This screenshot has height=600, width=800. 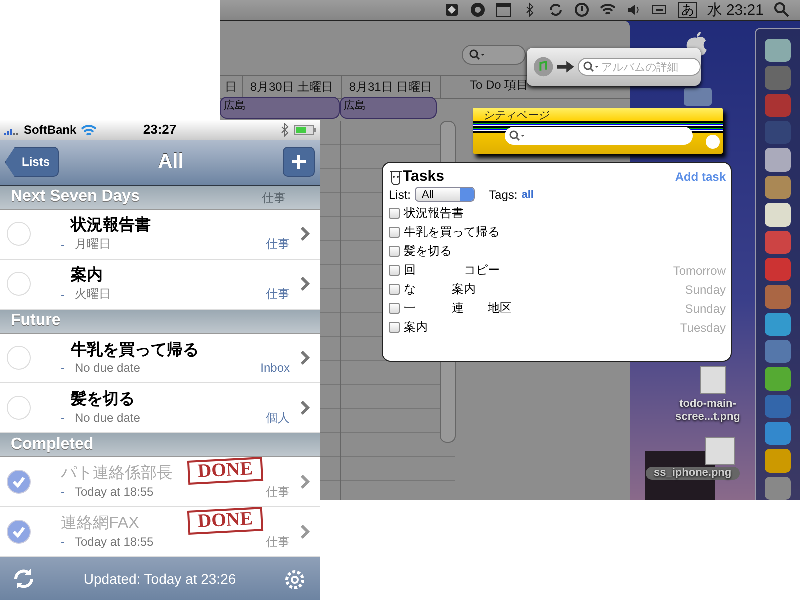 I want to click on task-row: 状況報告書 - 月曜日 仕事, so click(x=160, y=235).